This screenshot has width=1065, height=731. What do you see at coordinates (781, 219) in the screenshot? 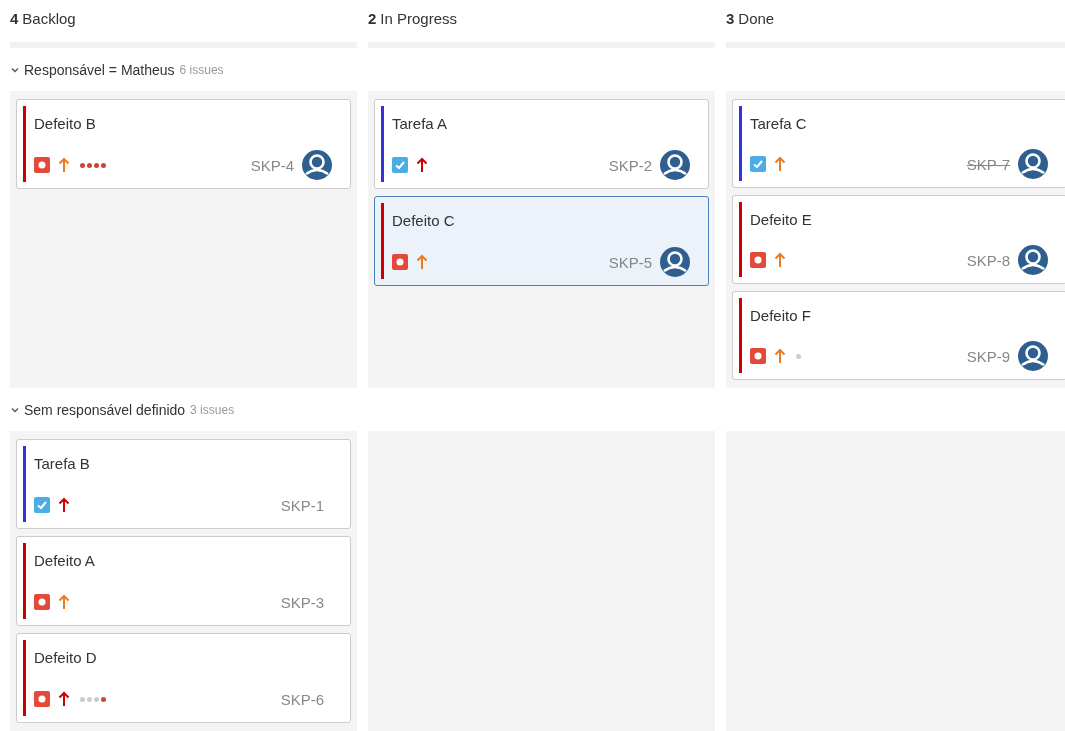
I see `card-title: Defeito E` at bounding box center [781, 219].